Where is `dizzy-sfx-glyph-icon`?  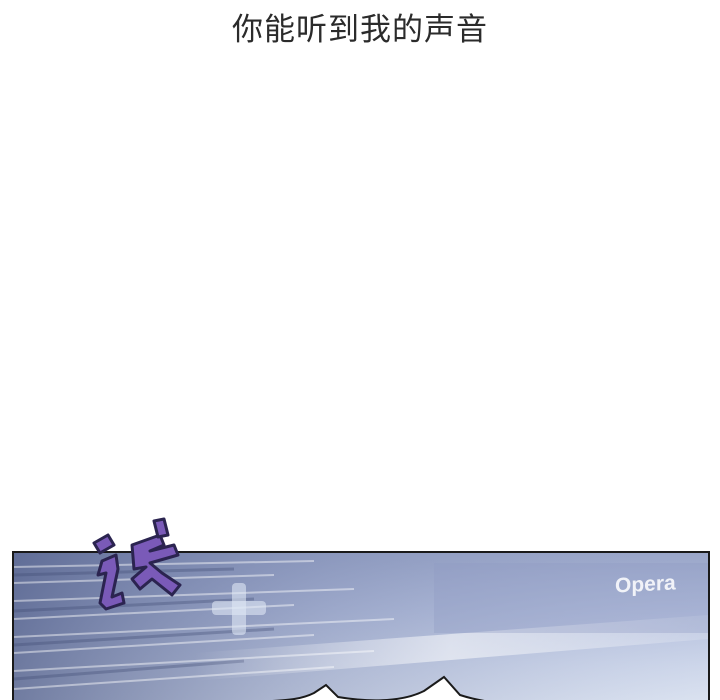
dizzy-sfx-glyph-icon is located at coordinates (137, 564).